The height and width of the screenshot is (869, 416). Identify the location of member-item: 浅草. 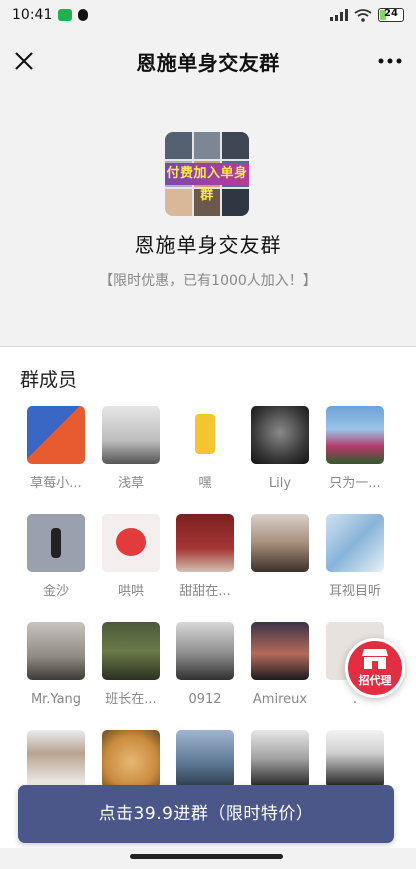
(131, 449).